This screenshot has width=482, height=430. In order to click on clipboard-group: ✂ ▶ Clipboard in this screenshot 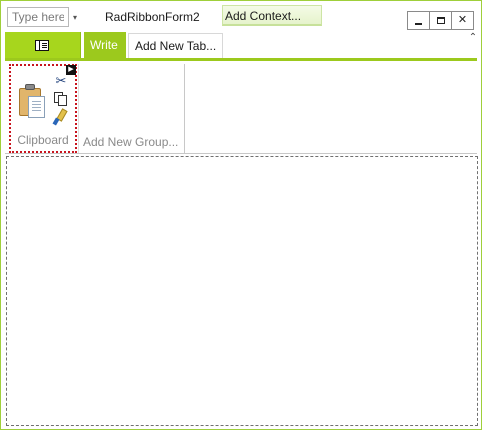, I will do `click(43, 108)`.